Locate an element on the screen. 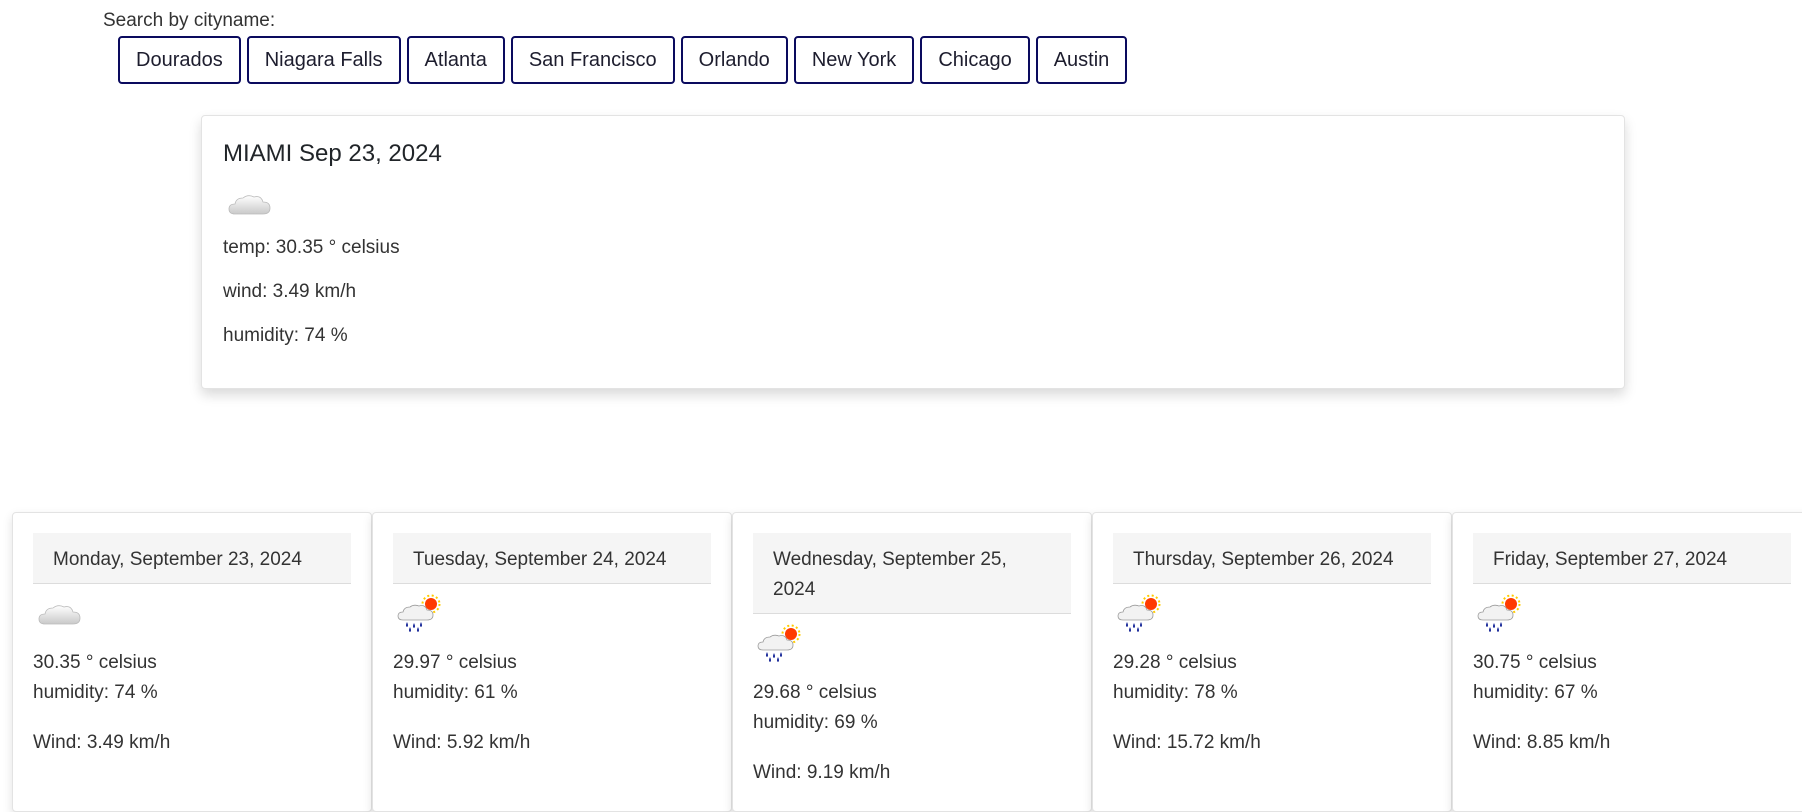 This screenshot has height=812, width=1802. forecast-wind: Wind: 15.72 km/h is located at coordinates (1187, 742).